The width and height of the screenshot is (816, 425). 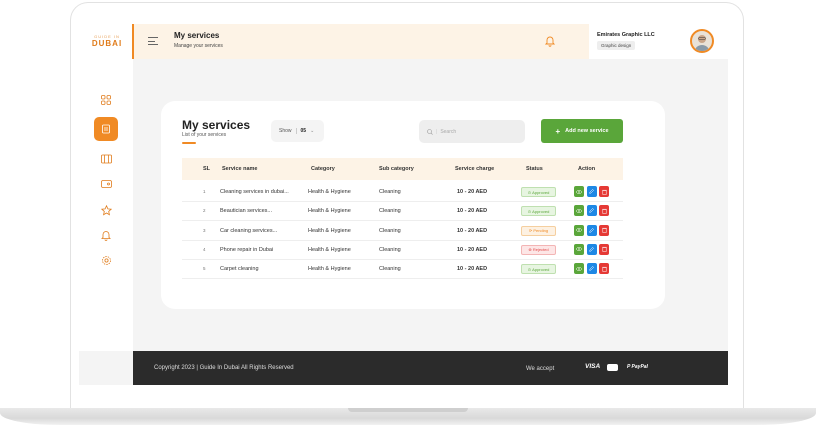 I want to click on menu-icon, so click(x=153, y=41).